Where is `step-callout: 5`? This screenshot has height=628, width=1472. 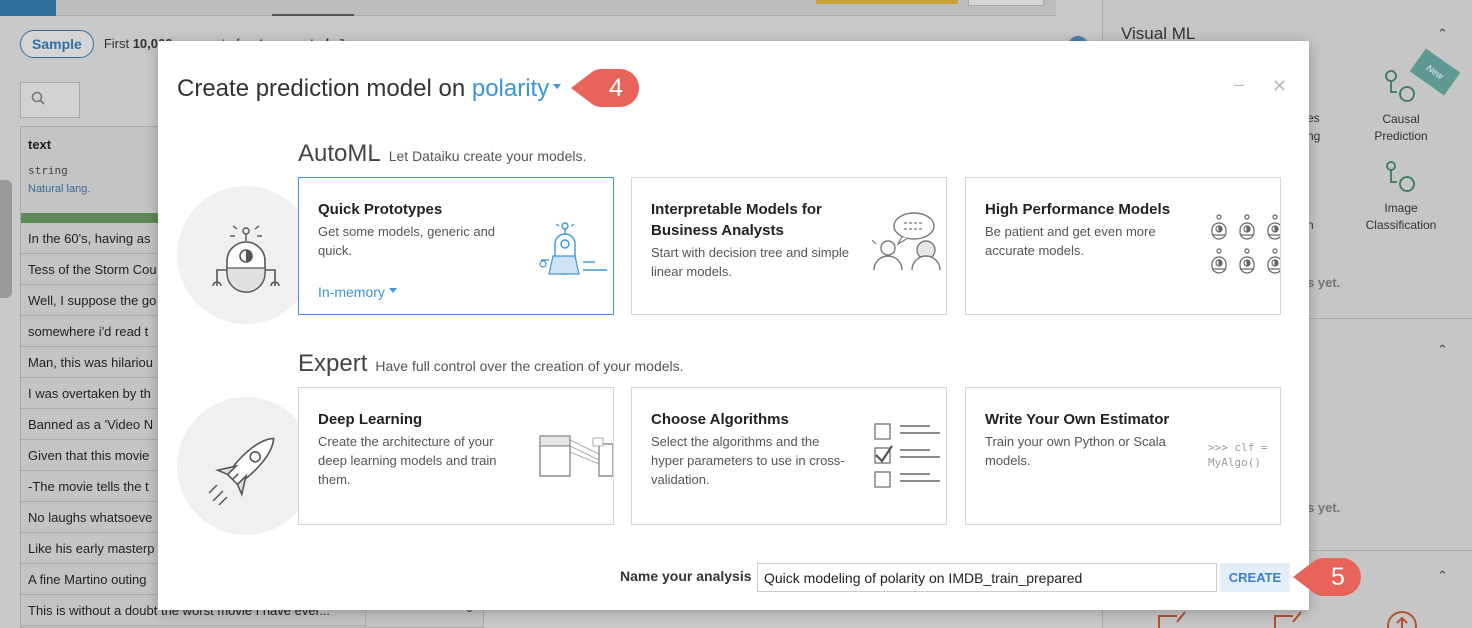
step-callout: 5 is located at coordinates (1328, 577).